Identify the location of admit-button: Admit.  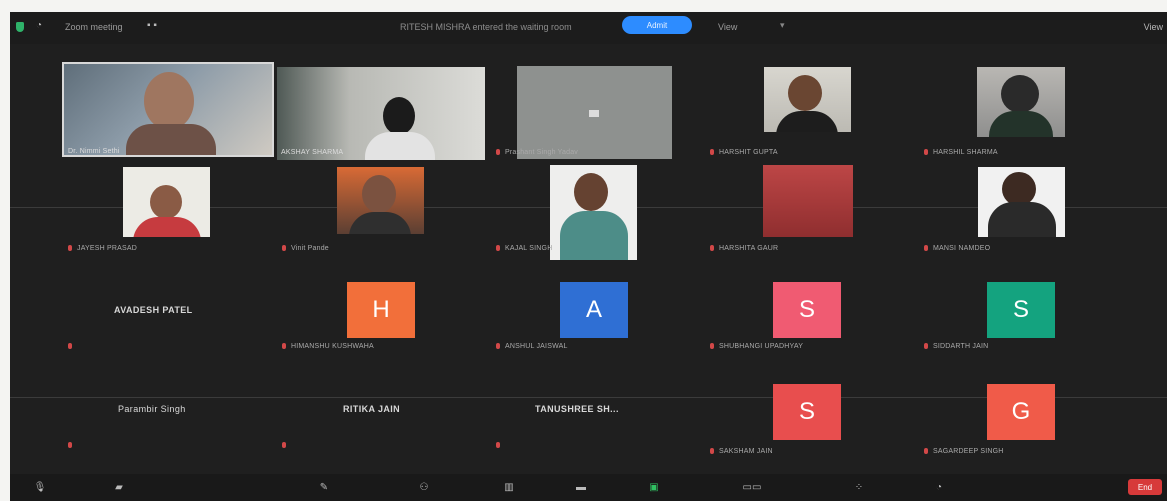
(657, 25).